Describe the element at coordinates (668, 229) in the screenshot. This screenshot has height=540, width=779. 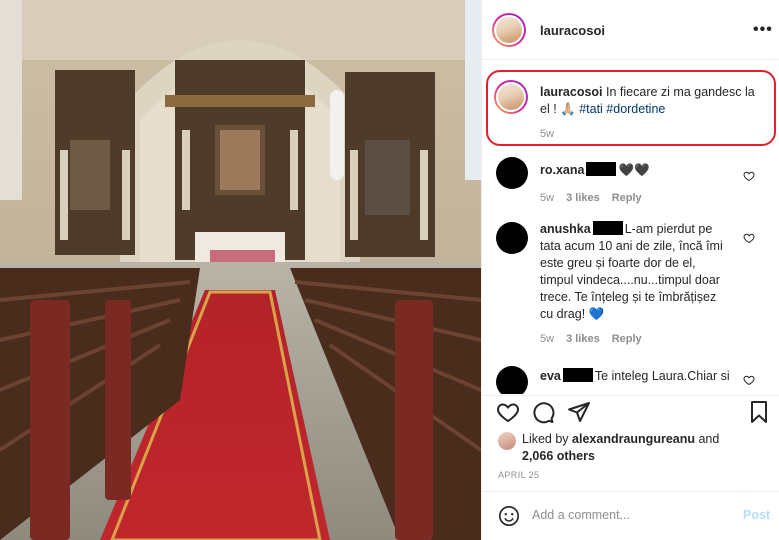
I see `comment-line: L-am pierdut pe` at that location.